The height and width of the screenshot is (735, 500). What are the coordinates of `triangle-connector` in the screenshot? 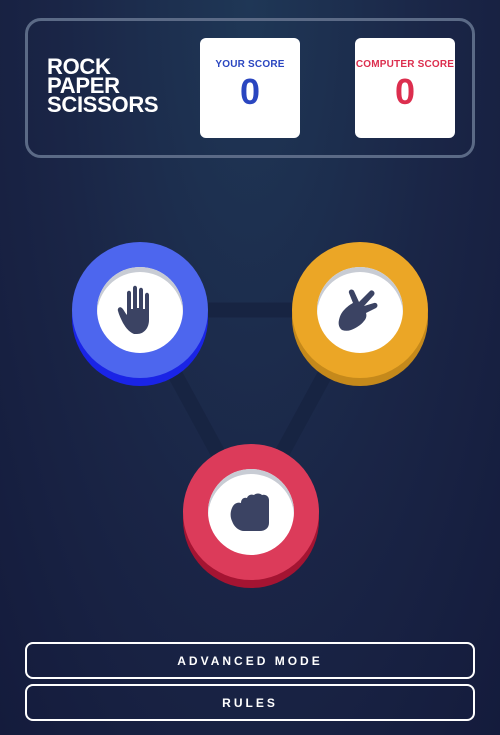 It's located at (250, 411).